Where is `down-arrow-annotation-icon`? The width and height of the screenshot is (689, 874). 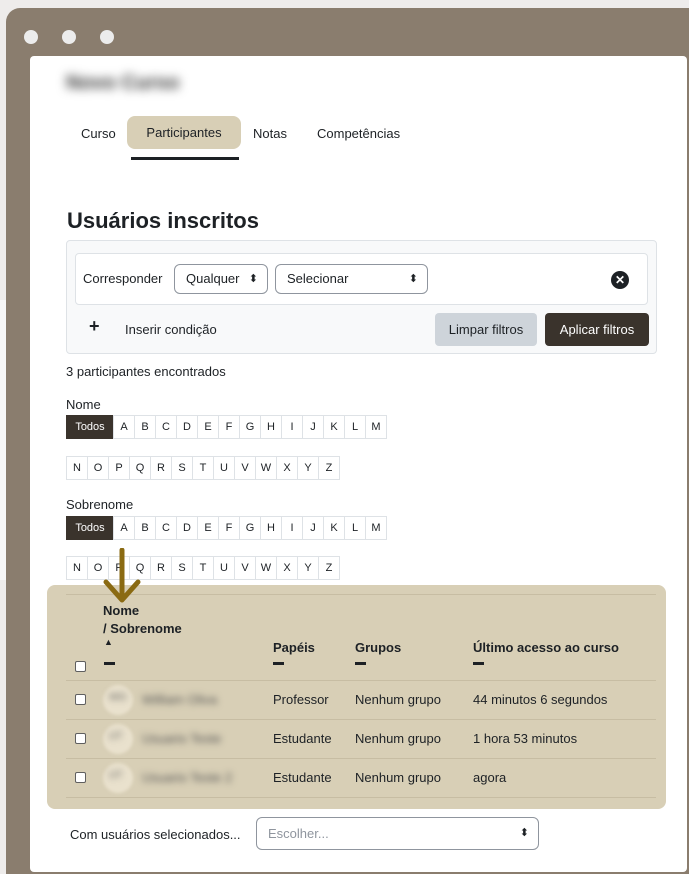 down-arrow-annotation-icon is located at coordinates (122, 575).